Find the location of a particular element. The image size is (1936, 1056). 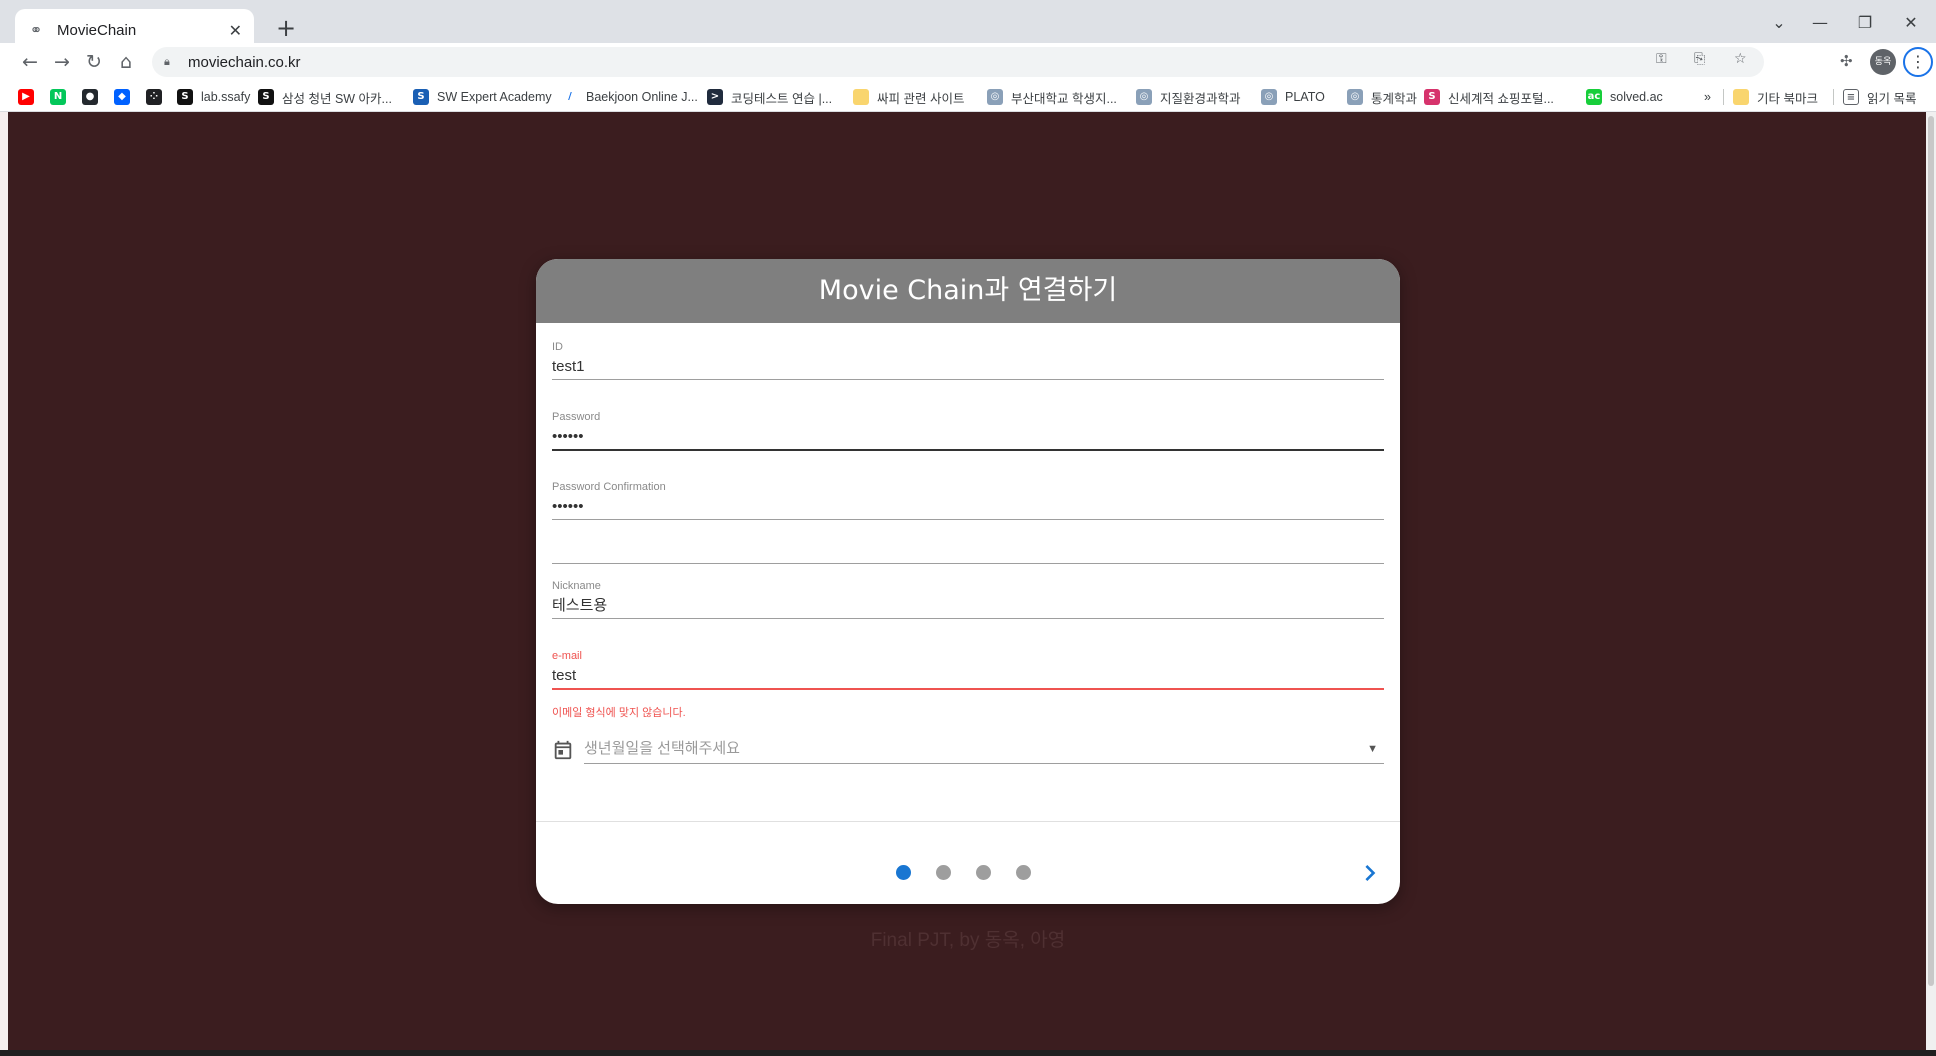

email-underline is located at coordinates (968, 689).